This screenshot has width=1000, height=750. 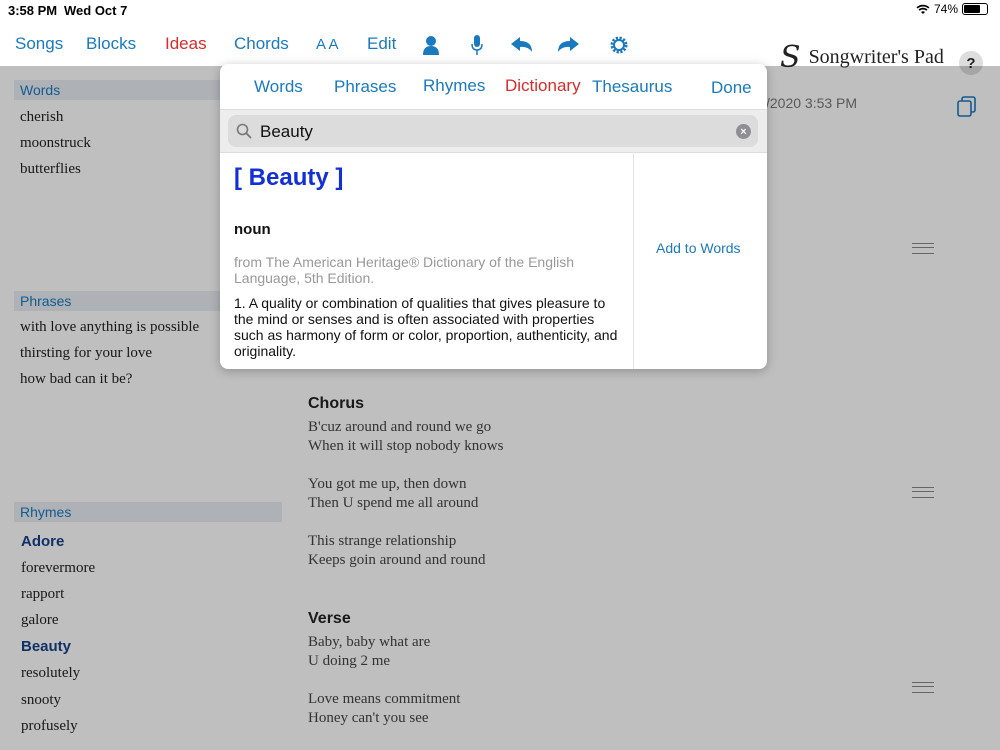 I want to click on blocks-tab: Blocks, so click(x=111, y=44).